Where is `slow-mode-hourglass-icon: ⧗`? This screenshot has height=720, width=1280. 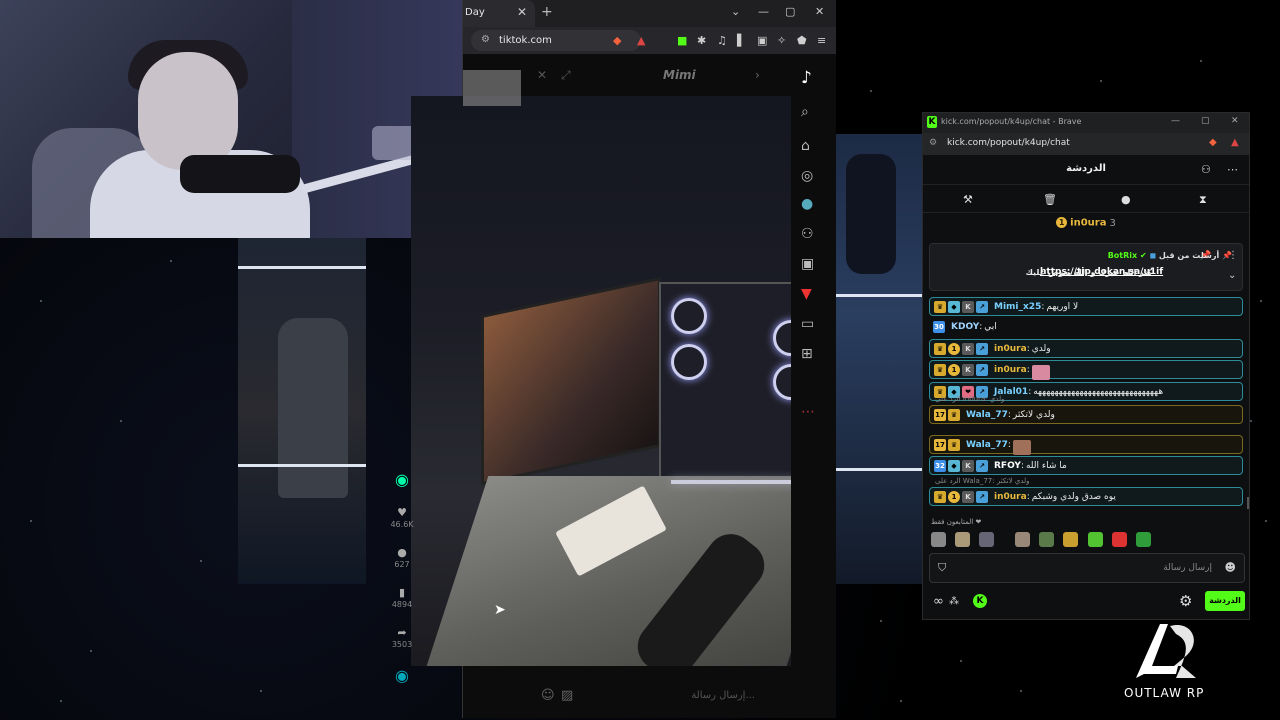
slow-mode-hourglass-icon: ⧗ is located at coordinates (1203, 200).